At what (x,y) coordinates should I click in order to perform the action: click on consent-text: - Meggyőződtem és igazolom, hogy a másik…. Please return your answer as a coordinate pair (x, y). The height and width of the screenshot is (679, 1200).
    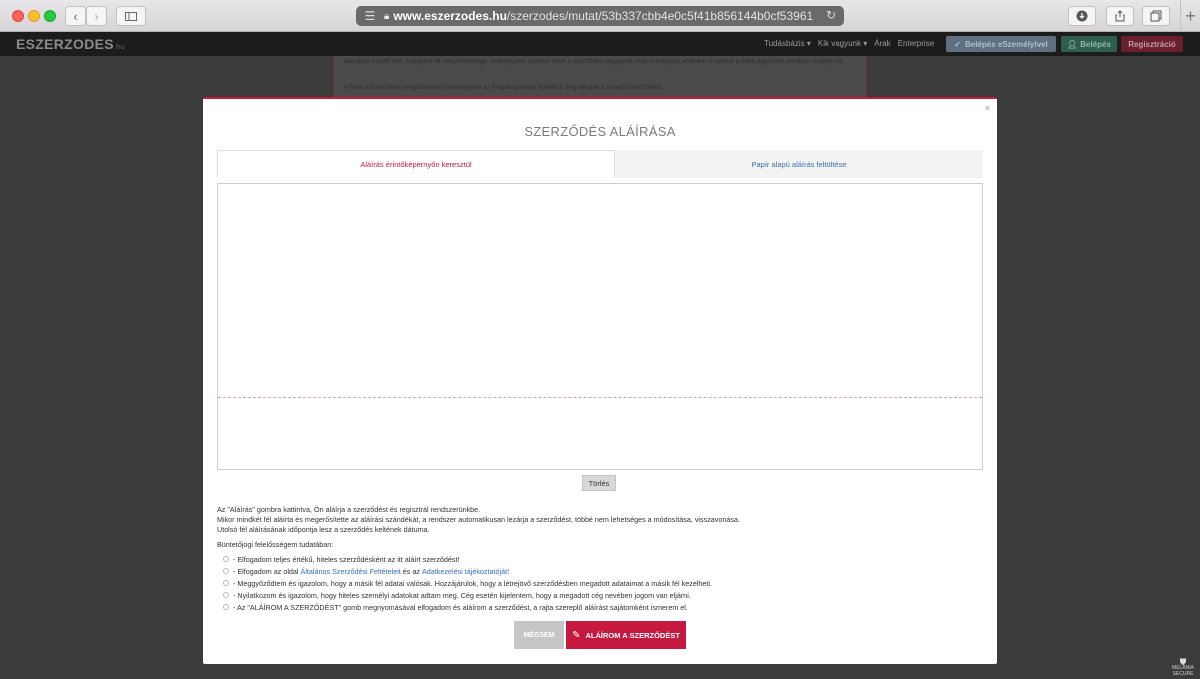
    Looking at the image, I should click on (473, 583).